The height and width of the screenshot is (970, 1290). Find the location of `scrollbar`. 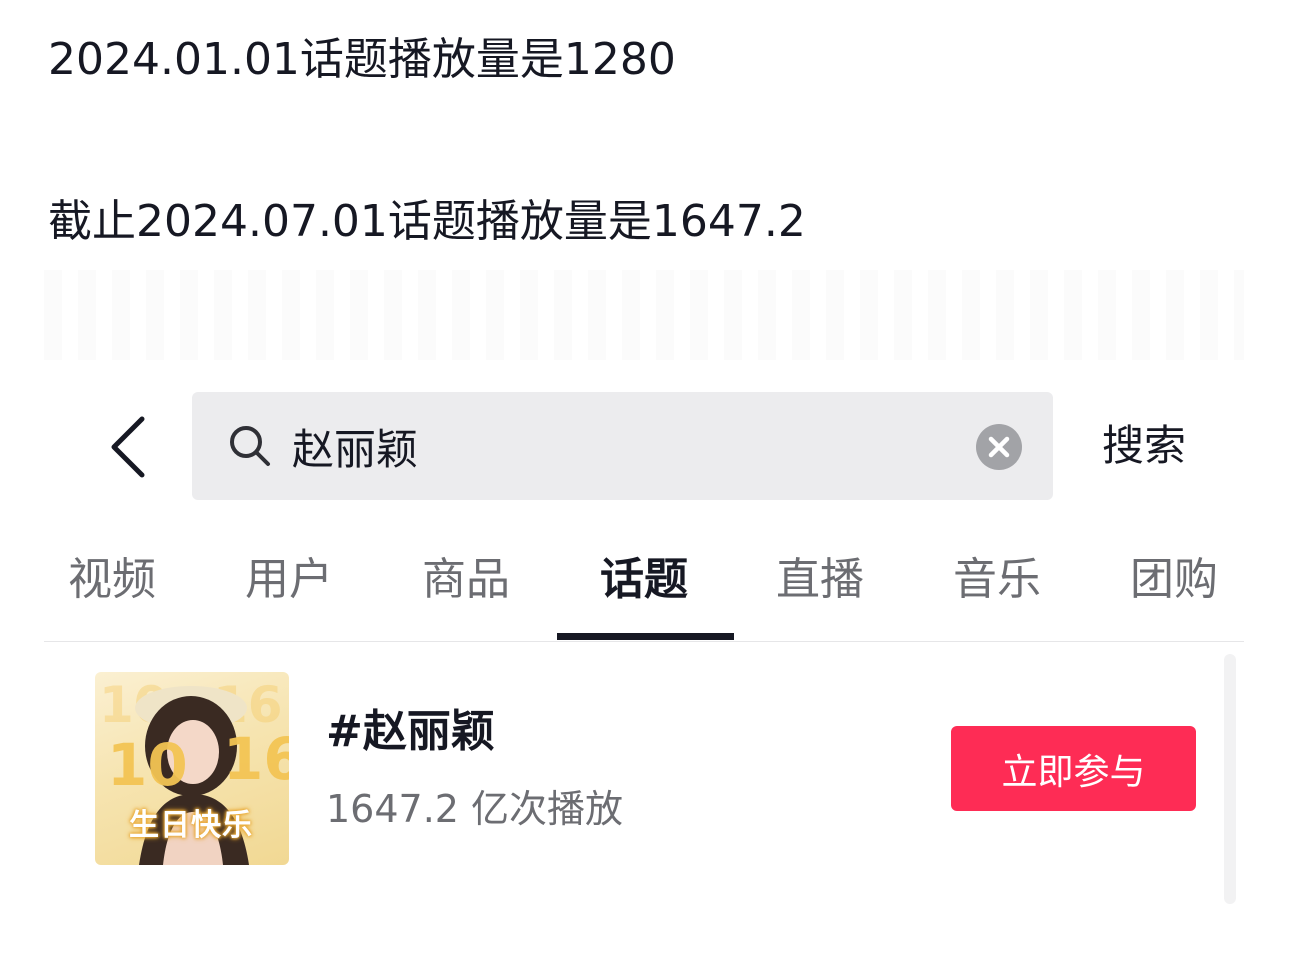

scrollbar is located at coordinates (1230, 779).